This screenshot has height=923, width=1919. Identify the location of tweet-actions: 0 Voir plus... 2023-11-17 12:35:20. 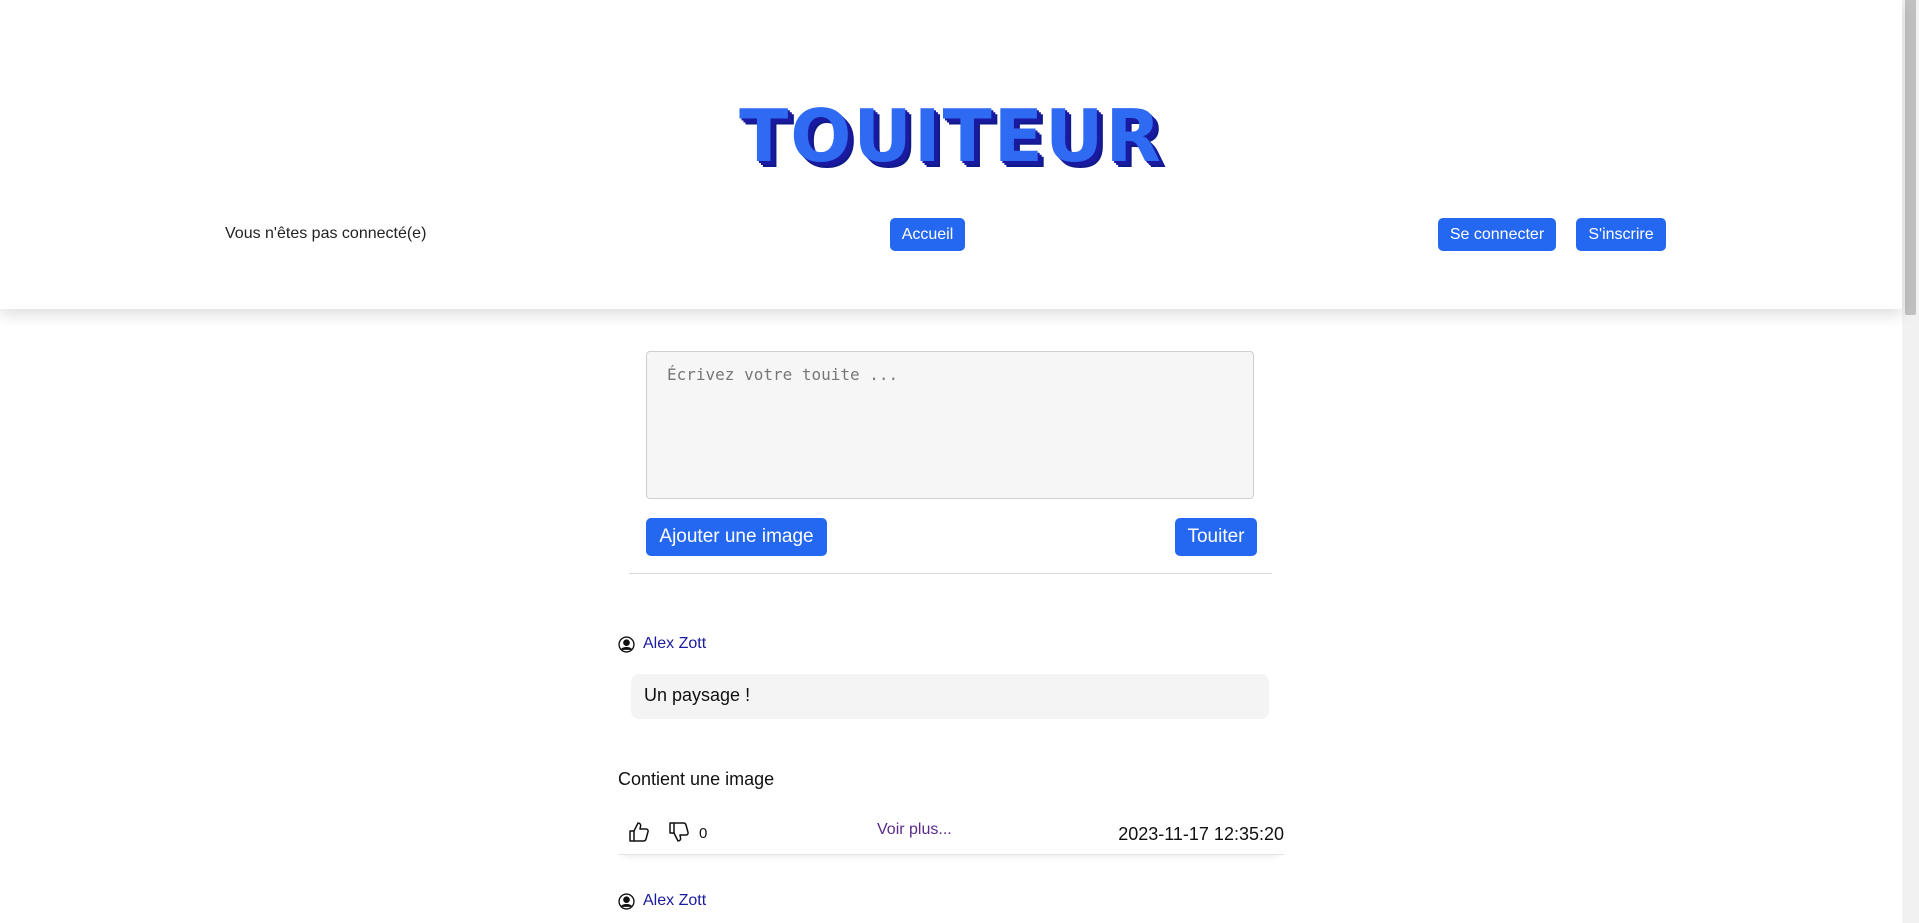
(951, 836).